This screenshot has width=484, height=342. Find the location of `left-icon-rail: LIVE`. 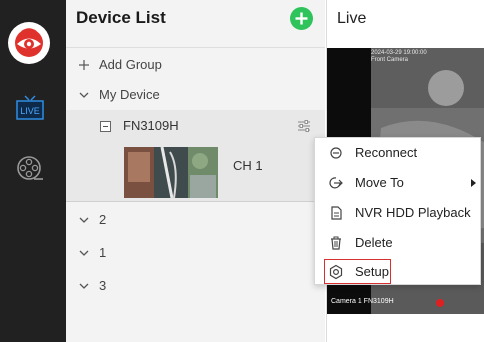

left-icon-rail: LIVE is located at coordinates (33, 171).